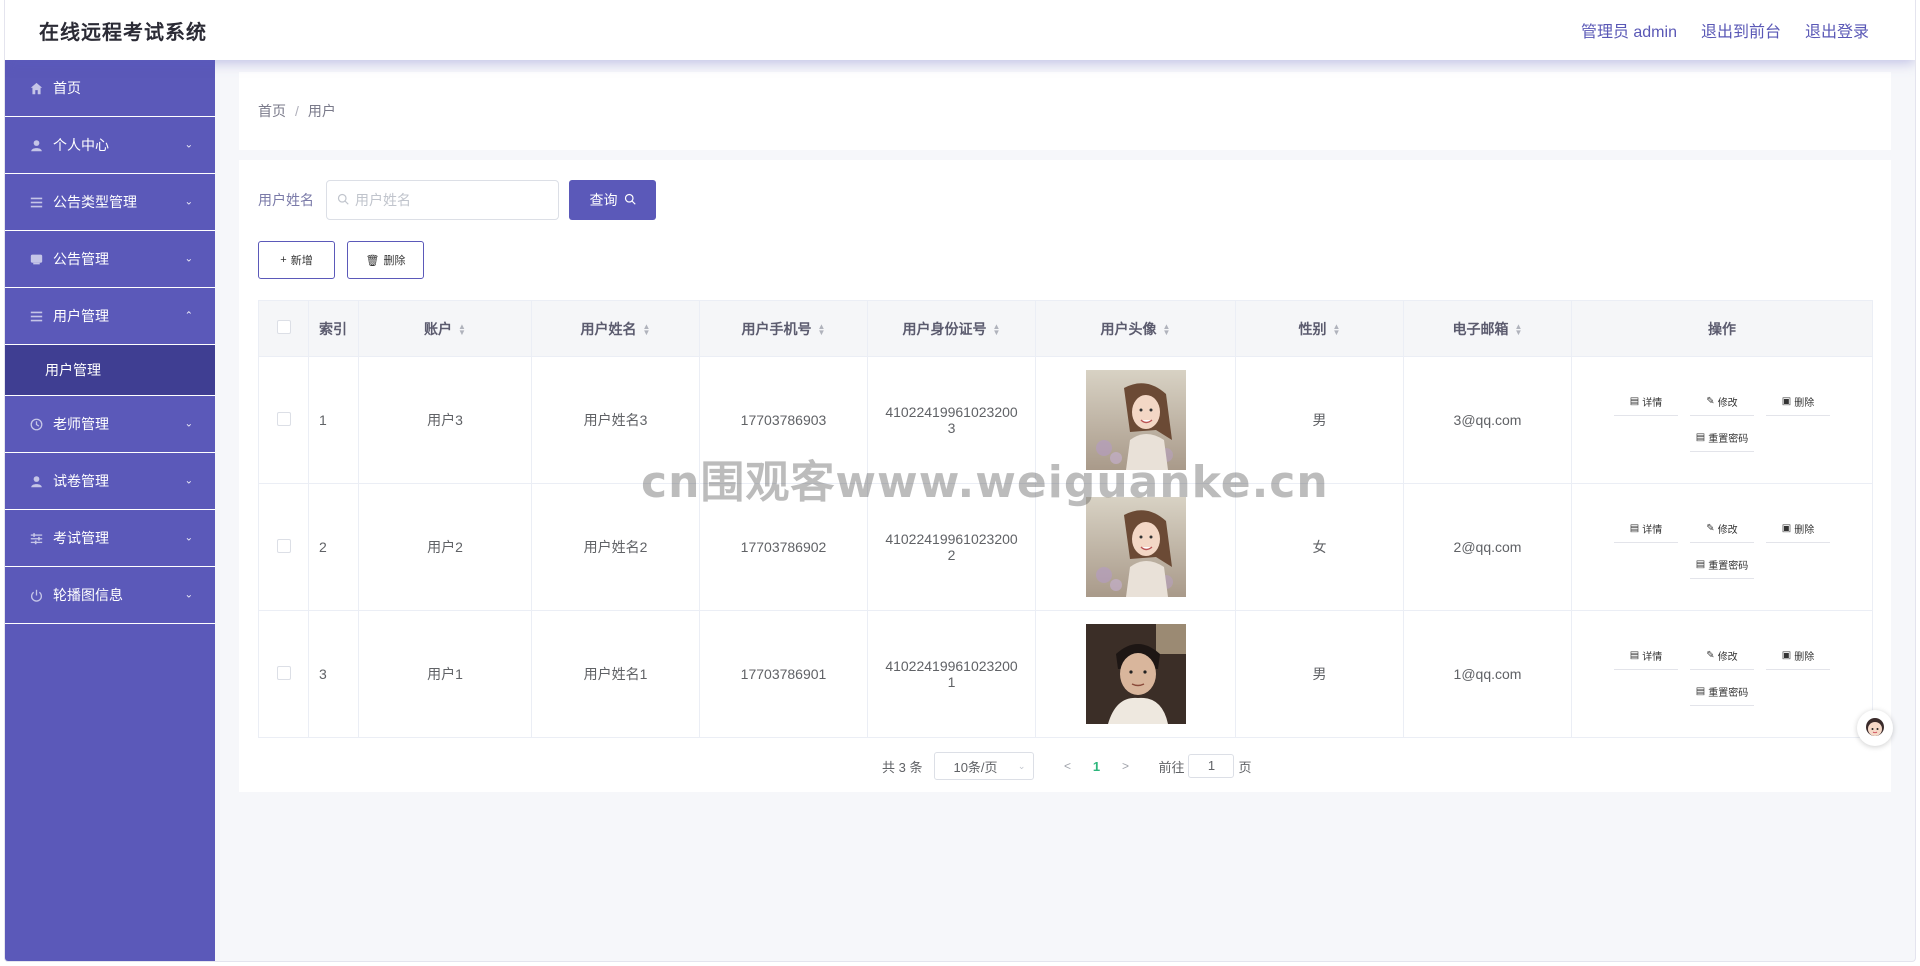 This screenshot has width=1920, height=966. Describe the element at coordinates (1067, 766) in the screenshot. I see `prev-page-button: <` at that location.